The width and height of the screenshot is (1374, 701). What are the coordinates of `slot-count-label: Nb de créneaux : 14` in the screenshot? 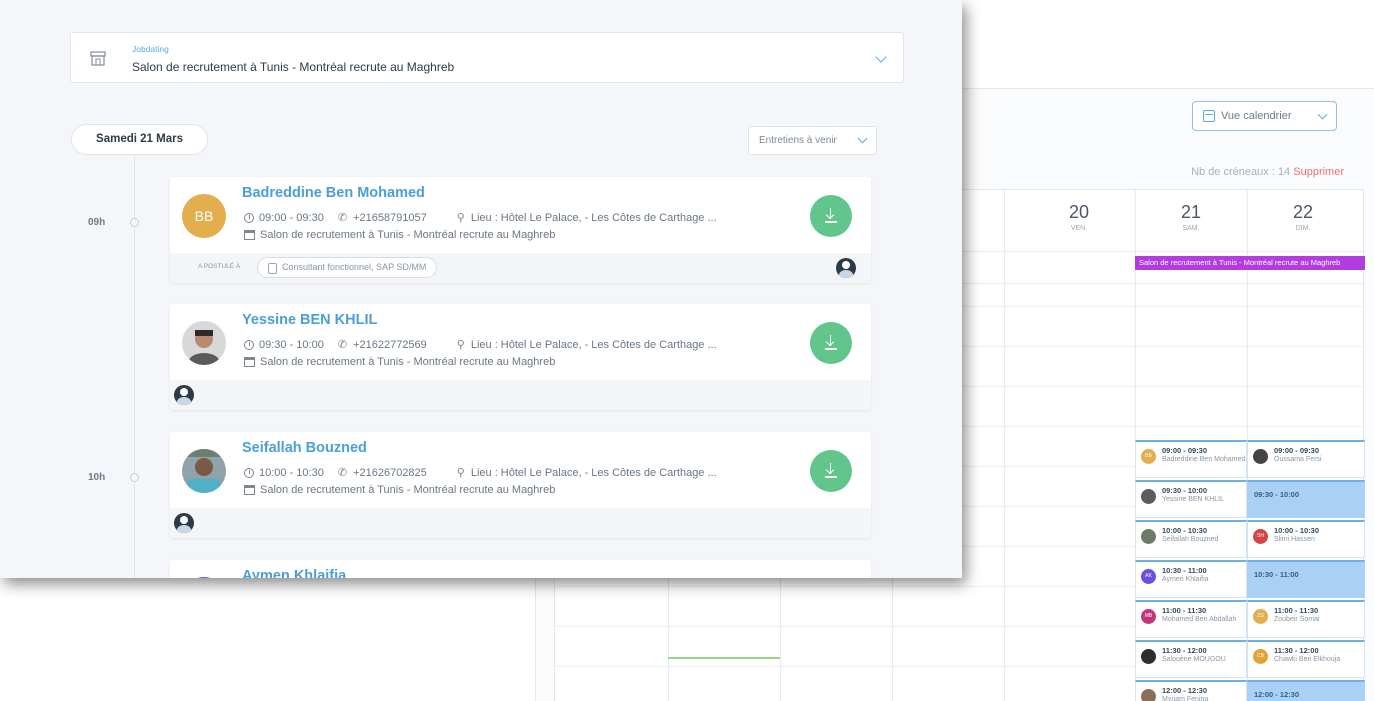 It's located at (1241, 172).